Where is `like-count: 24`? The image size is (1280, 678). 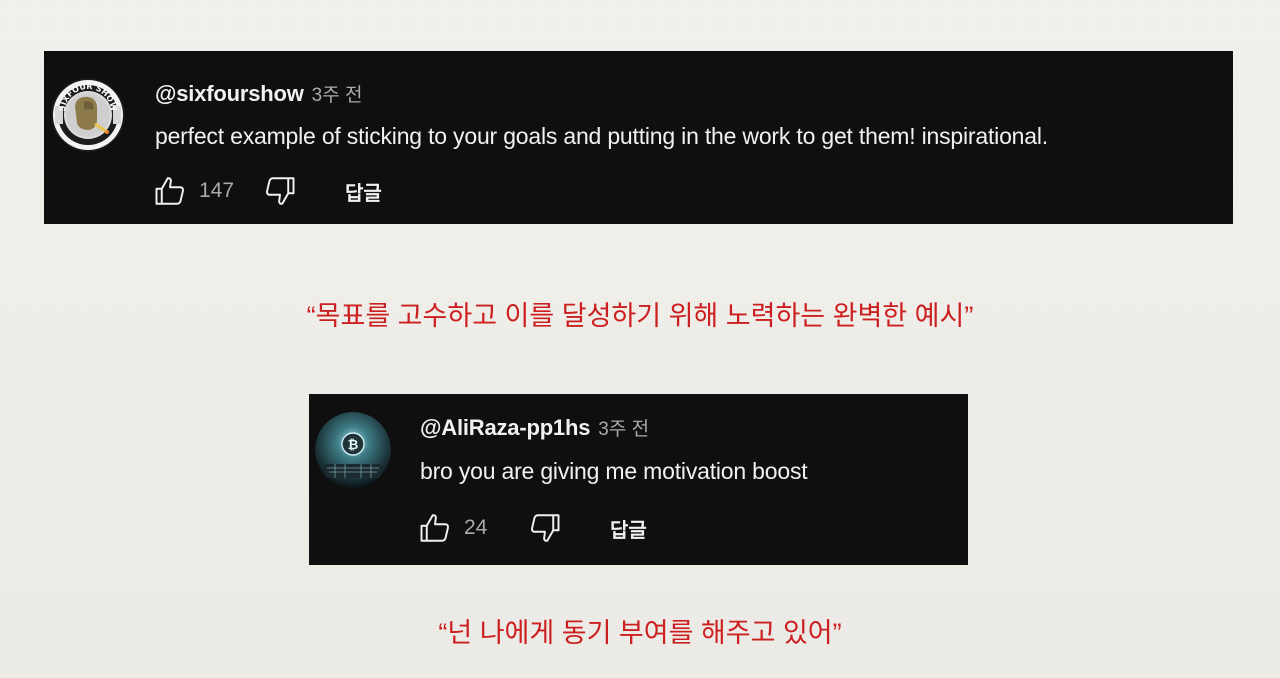
like-count: 24 is located at coordinates (476, 527).